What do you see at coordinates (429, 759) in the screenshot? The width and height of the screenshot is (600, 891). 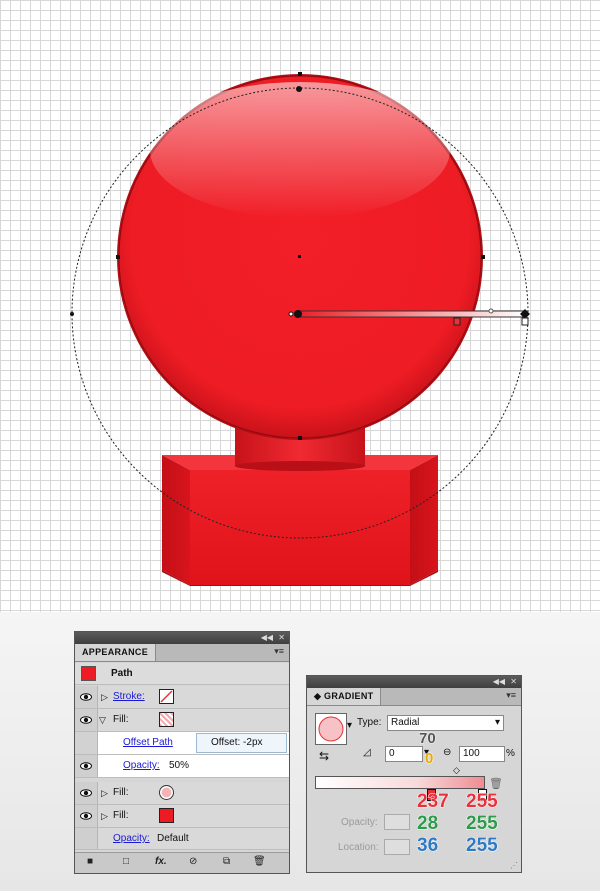 I see `annotation-0: 0` at bounding box center [429, 759].